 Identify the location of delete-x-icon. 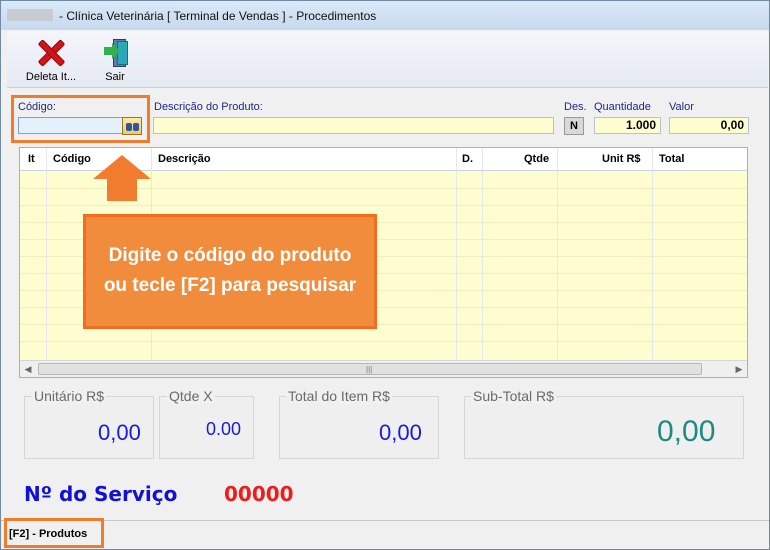
(51, 53).